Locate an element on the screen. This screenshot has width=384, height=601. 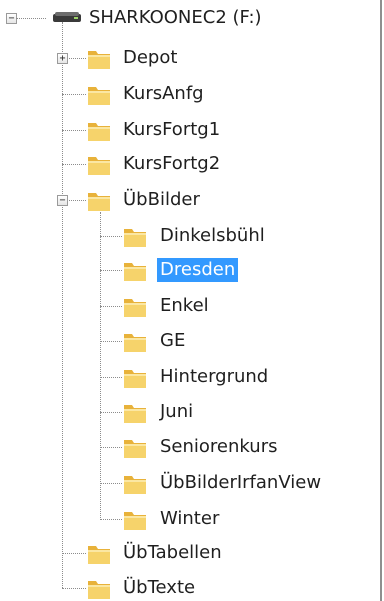
tree-node-depot: Depot is located at coordinates (150, 58).